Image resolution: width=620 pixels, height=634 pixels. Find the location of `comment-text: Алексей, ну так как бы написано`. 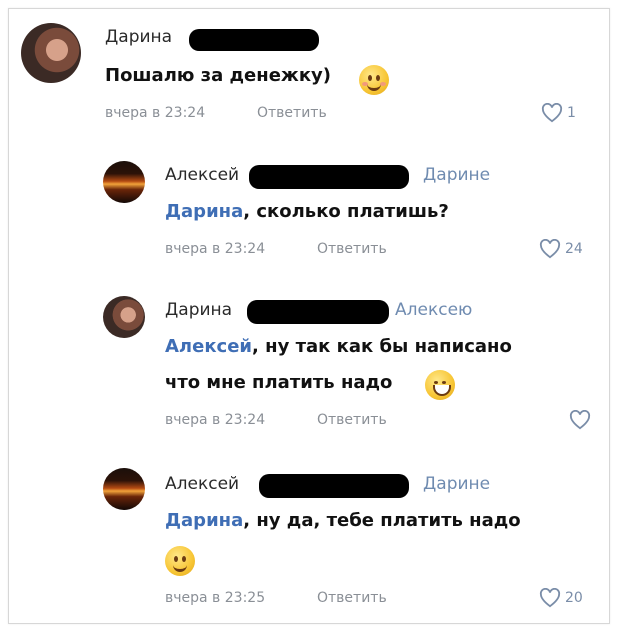

comment-text: Алексей, ну так как бы написано is located at coordinates (338, 346).